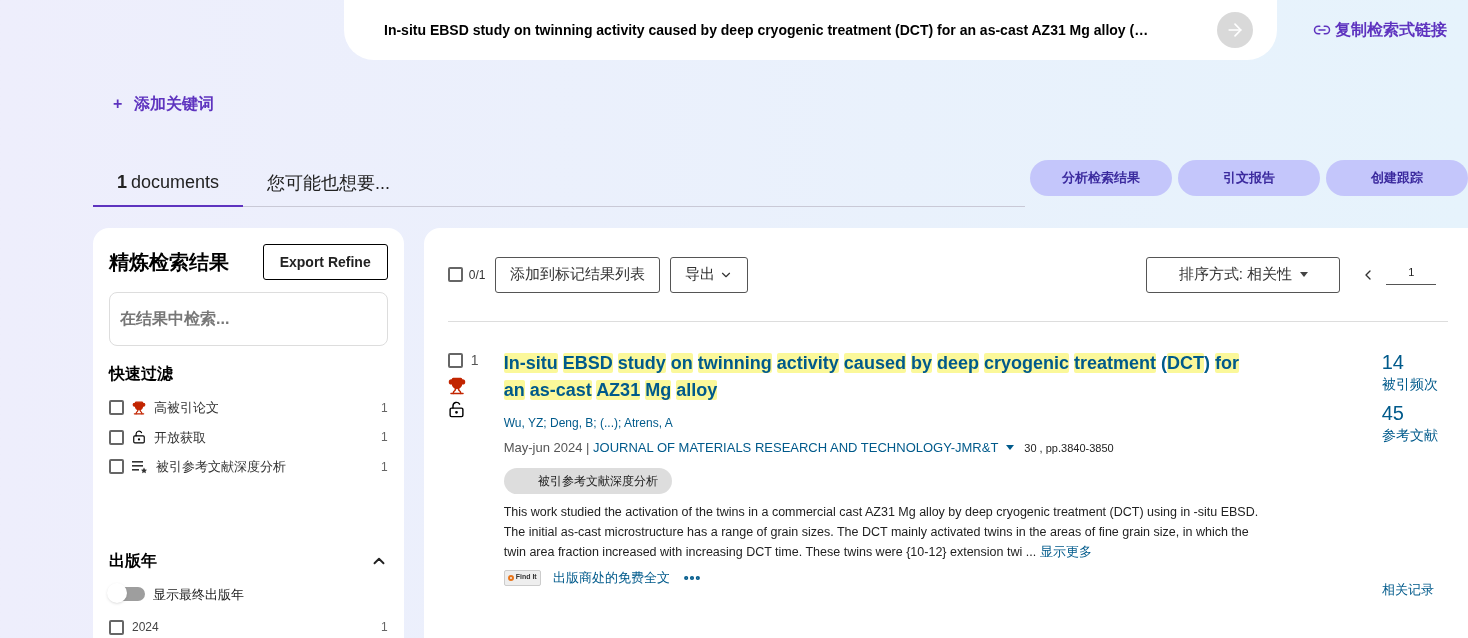 The image size is (1468, 638). What do you see at coordinates (221, 467) in the screenshot?
I see `filter-label: 被引参考文献深度分析` at bounding box center [221, 467].